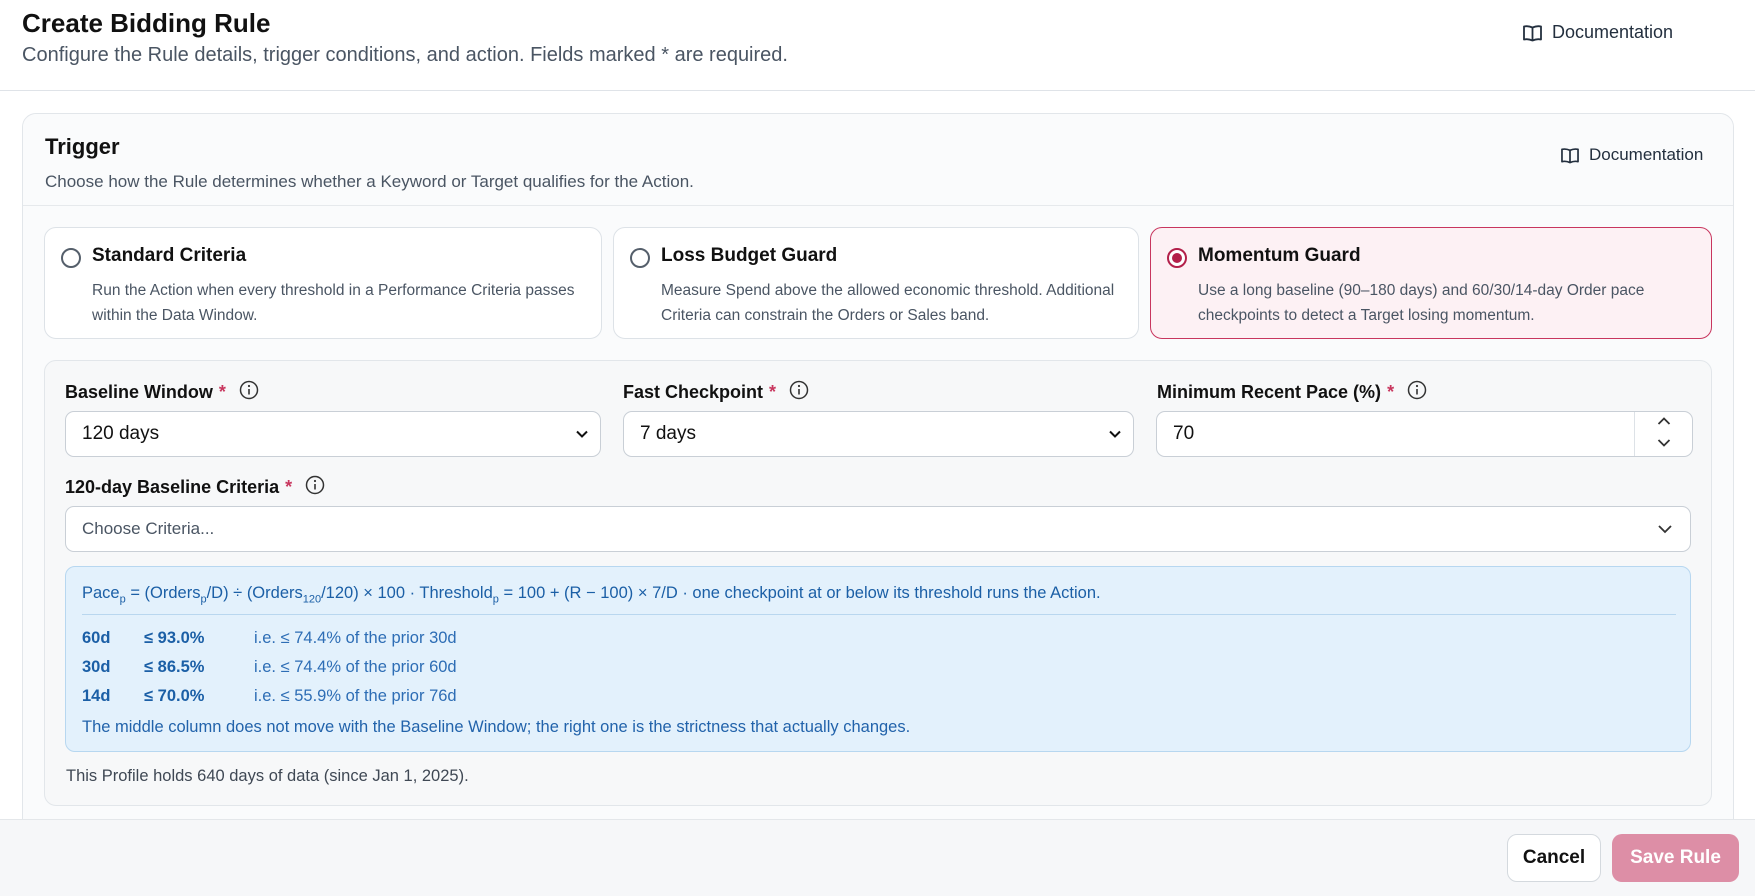 Image resolution: width=1755 pixels, height=896 pixels. What do you see at coordinates (1279, 255) in the screenshot?
I see `option-title: Momentum Guard` at bounding box center [1279, 255].